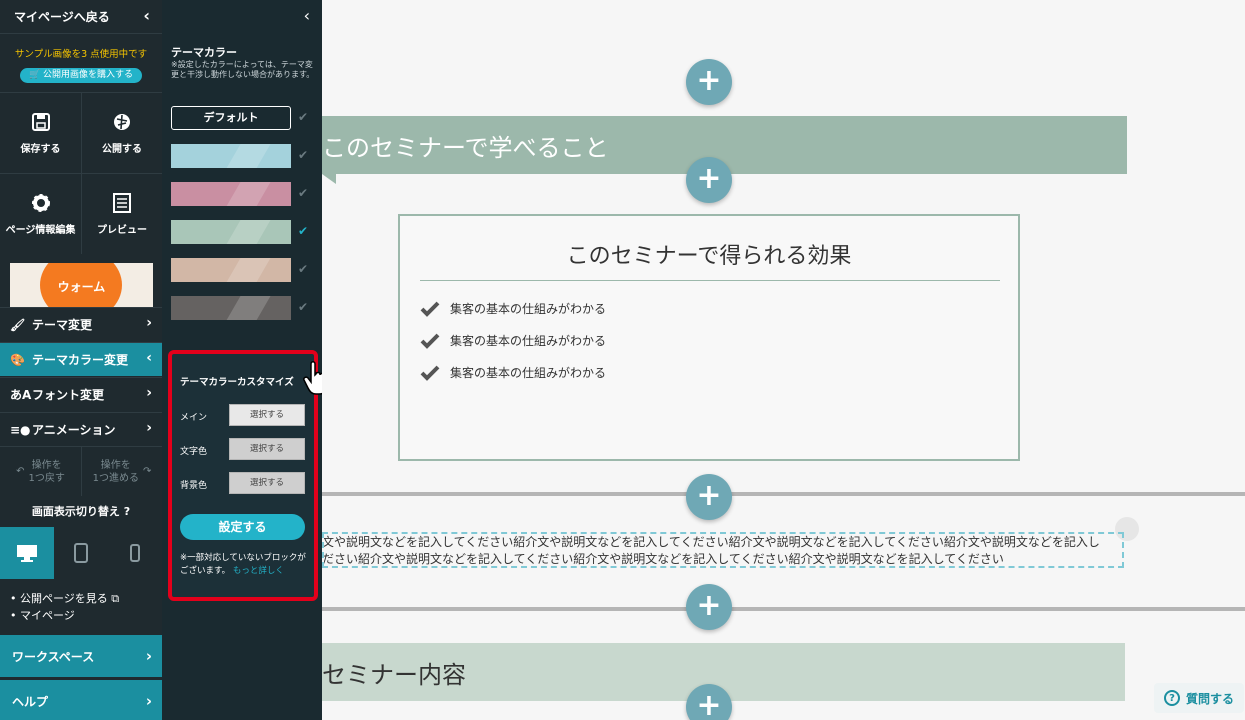  Describe the element at coordinates (21, 395) in the screenshot. I see `font-icon: あA` at that location.